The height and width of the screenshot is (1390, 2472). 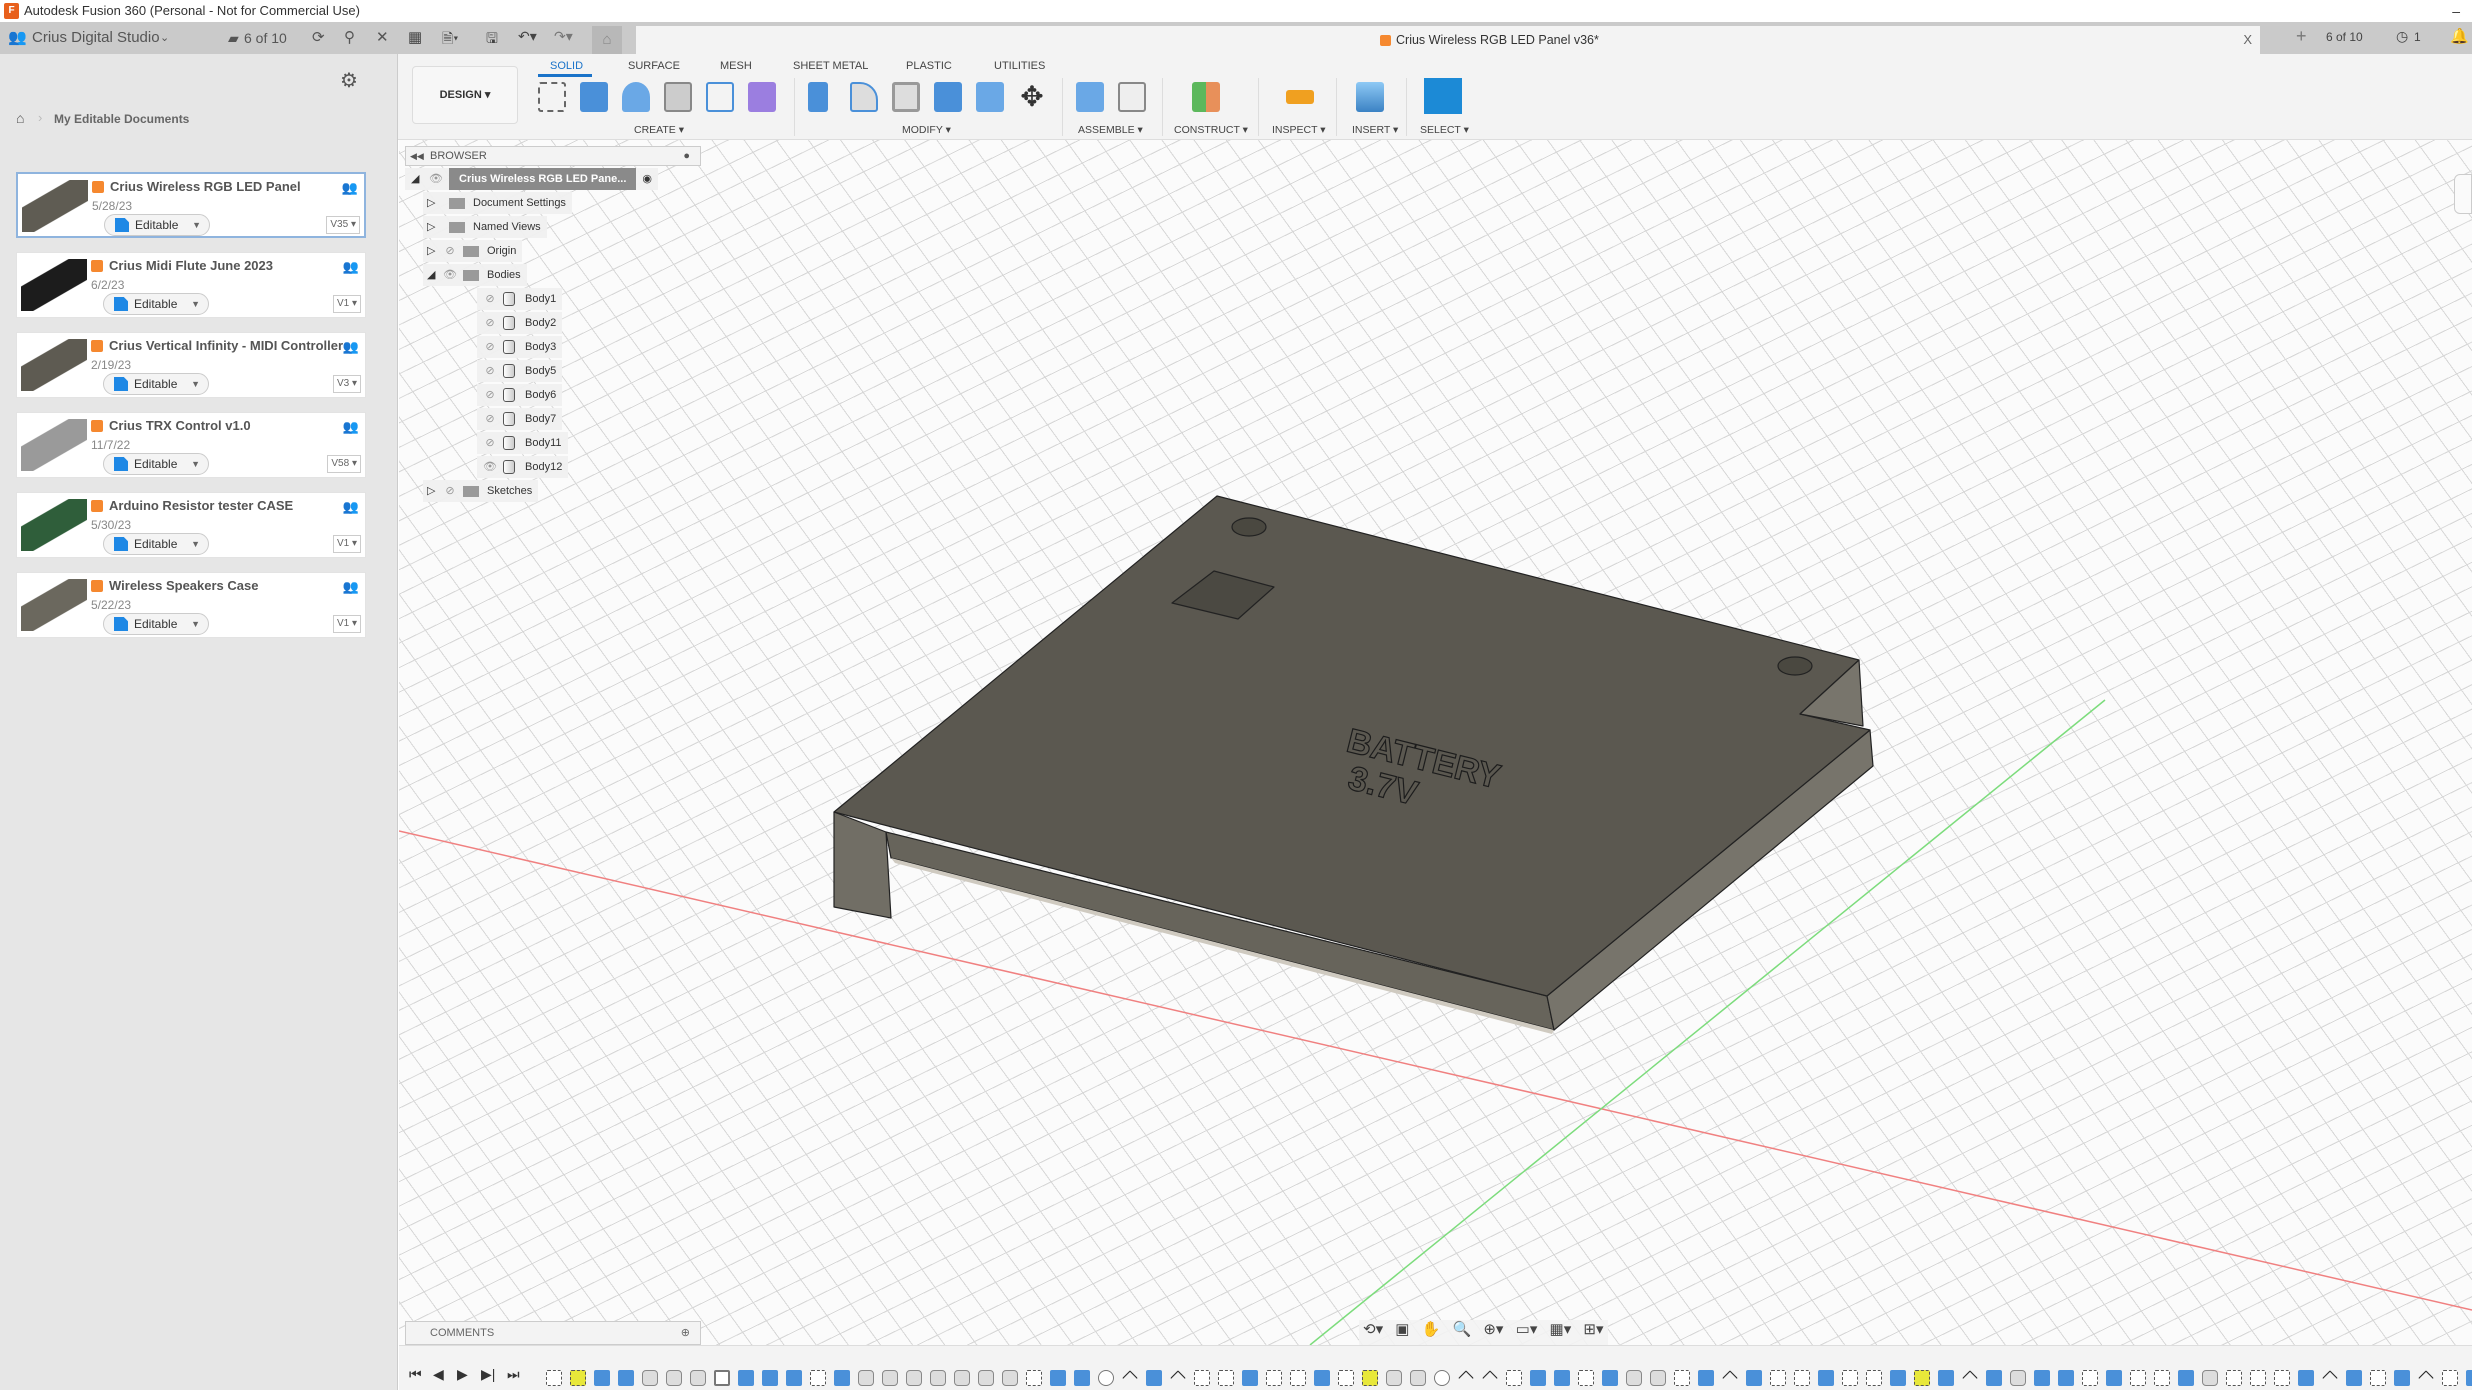 I want to click on document-name: Arduino Resistor tester CASE, so click(x=234, y=505).